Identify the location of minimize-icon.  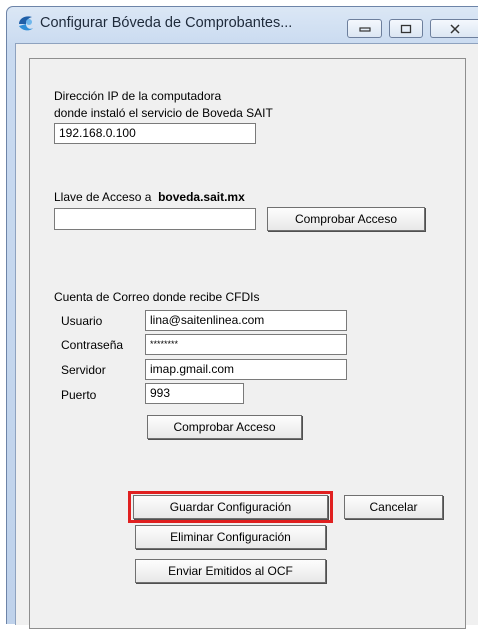
(364, 29).